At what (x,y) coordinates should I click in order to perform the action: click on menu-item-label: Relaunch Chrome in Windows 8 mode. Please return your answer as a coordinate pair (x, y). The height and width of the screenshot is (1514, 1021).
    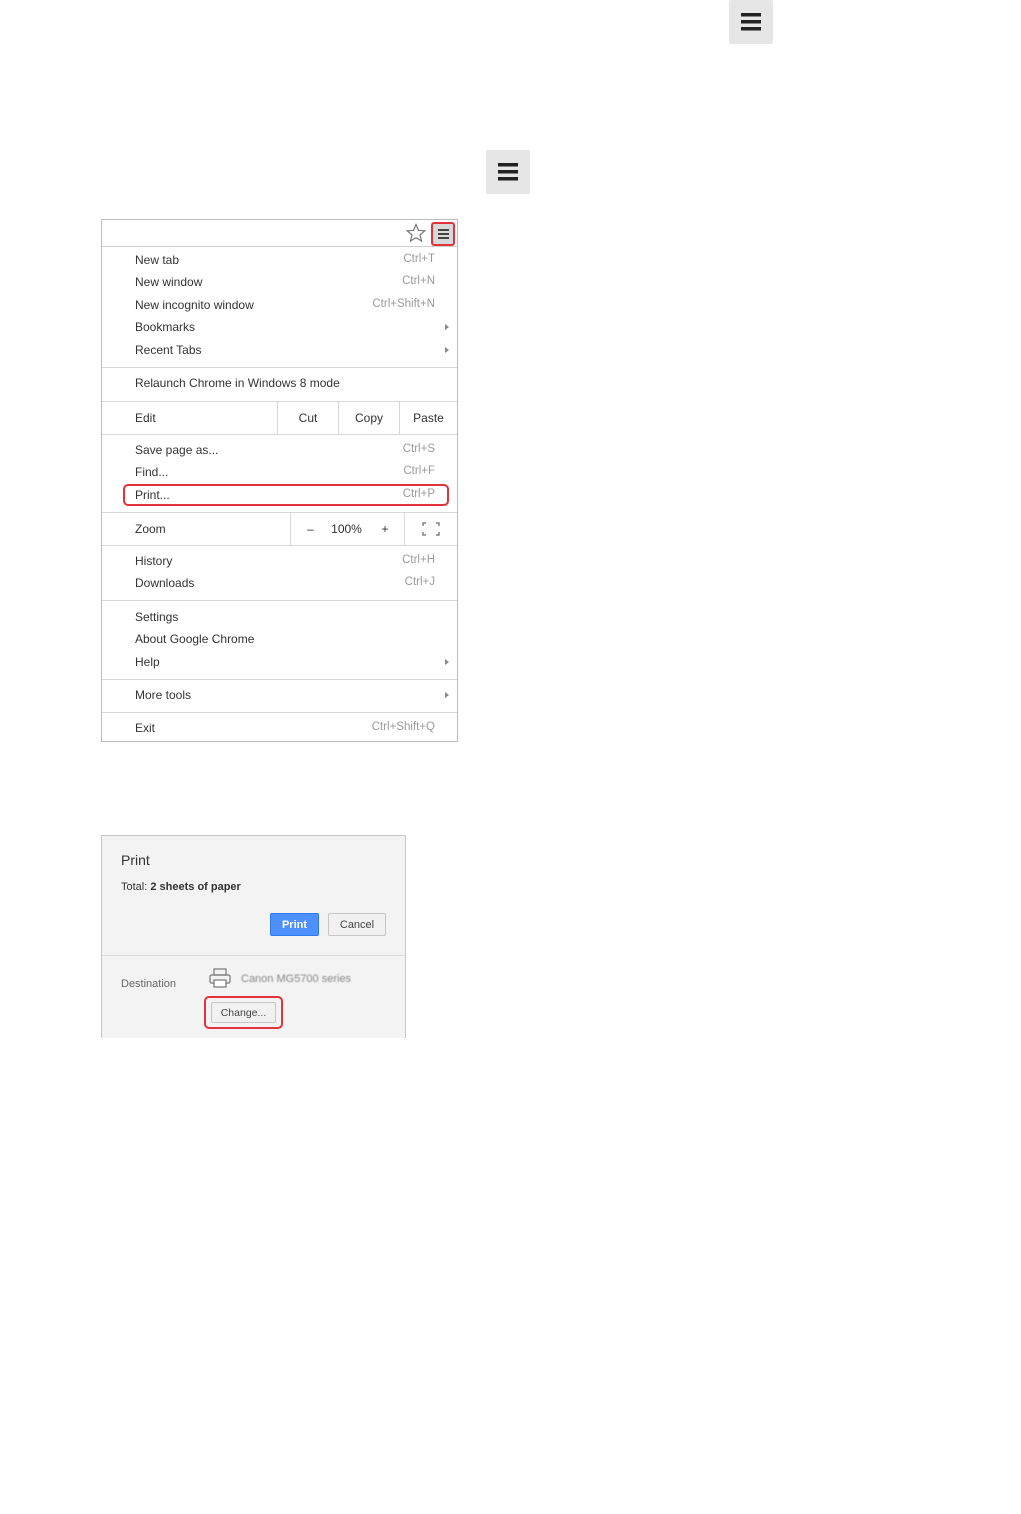
    Looking at the image, I should click on (237, 383).